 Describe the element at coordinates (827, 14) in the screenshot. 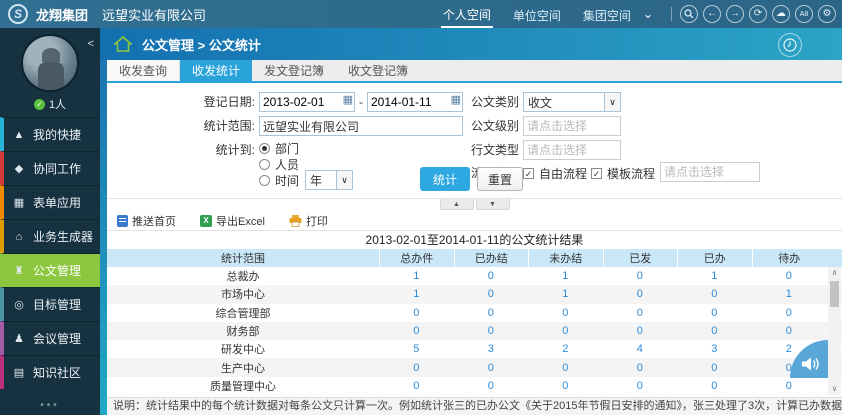

I see `settings-icon: ⚙` at that location.